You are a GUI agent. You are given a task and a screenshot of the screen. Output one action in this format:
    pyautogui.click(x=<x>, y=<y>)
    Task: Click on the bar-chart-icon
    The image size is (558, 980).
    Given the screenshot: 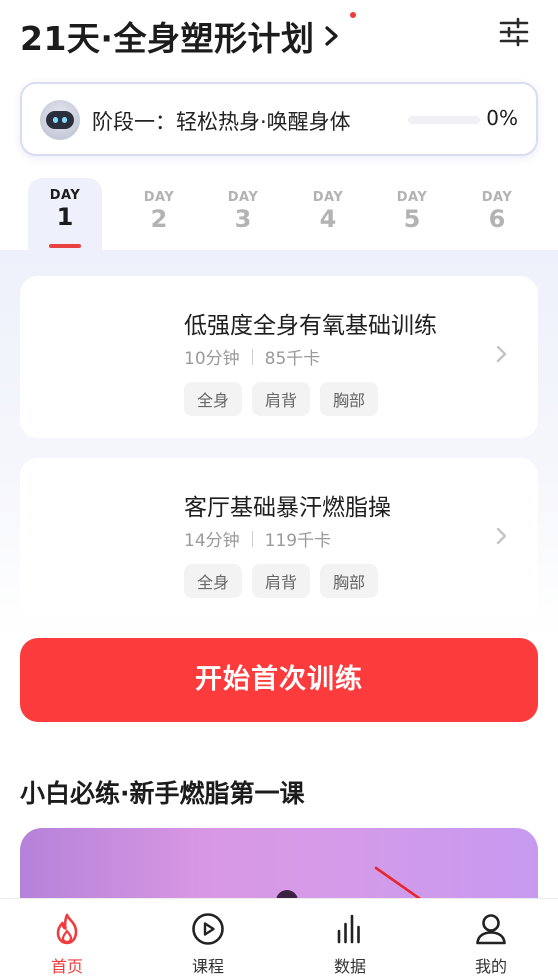 What is the action you would take?
    pyautogui.click(x=348, y=929)
    